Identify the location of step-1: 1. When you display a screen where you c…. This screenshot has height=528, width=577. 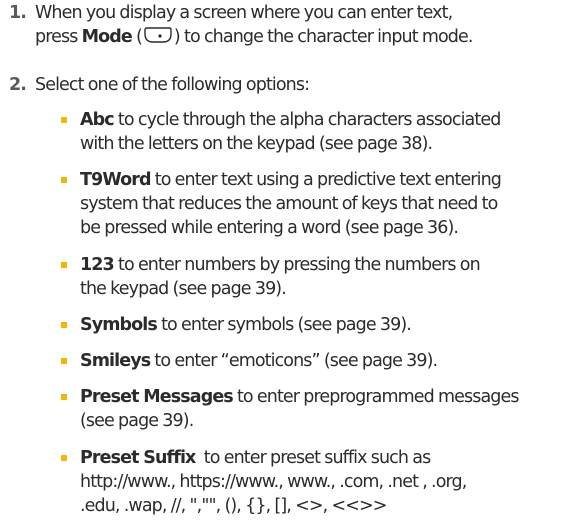
(288, 25).